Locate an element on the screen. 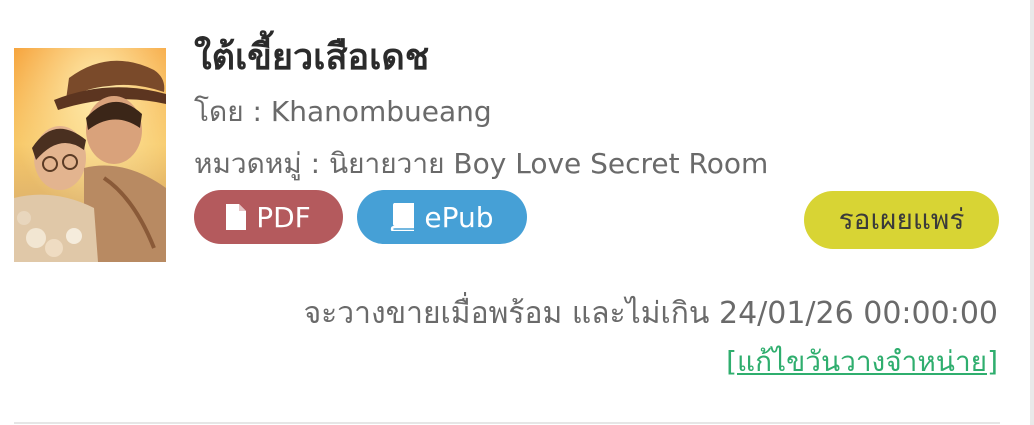 The width and height of the screenshot is (1034, 425). book-icon is located at coordinates (402, 217).